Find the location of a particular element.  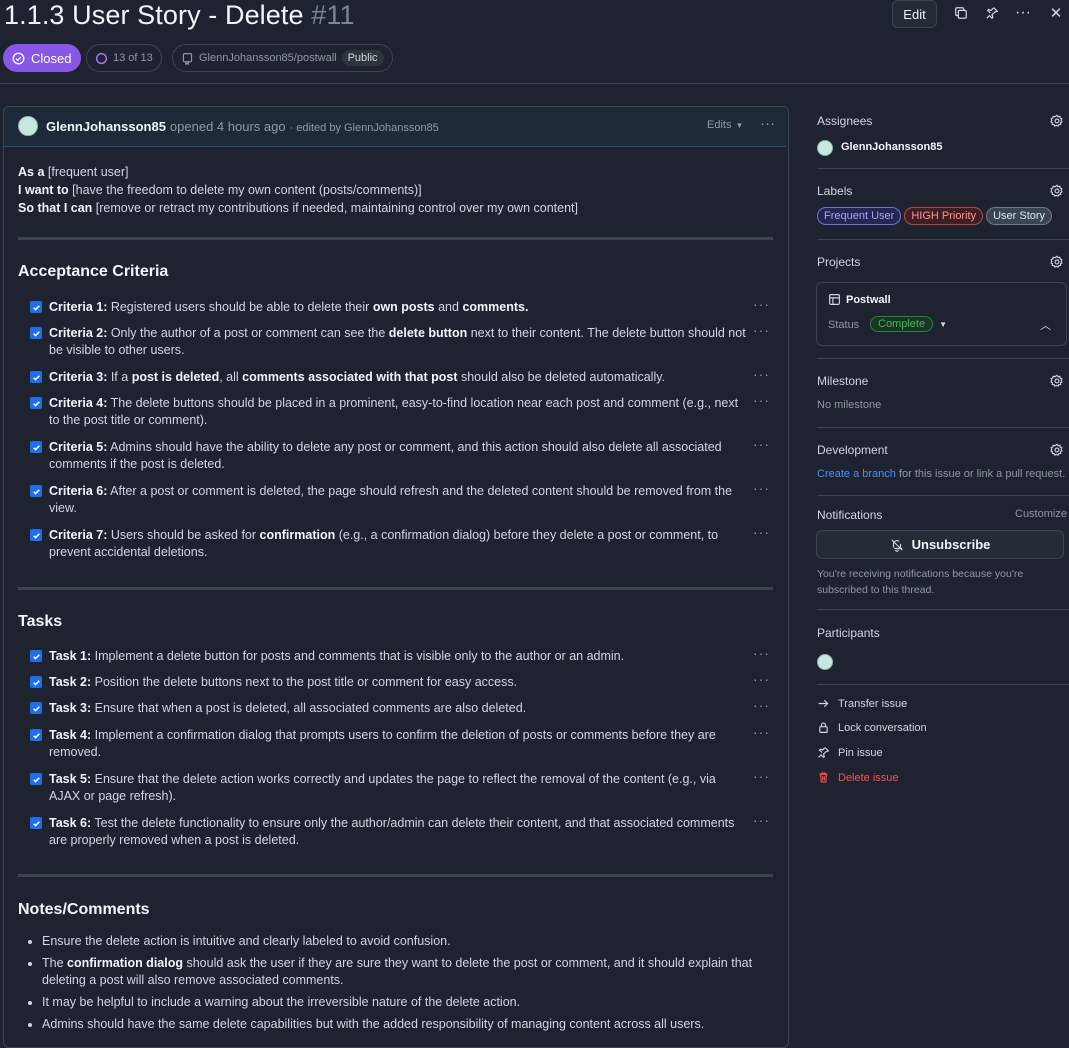

avatar is located at coordinates (28, 126).